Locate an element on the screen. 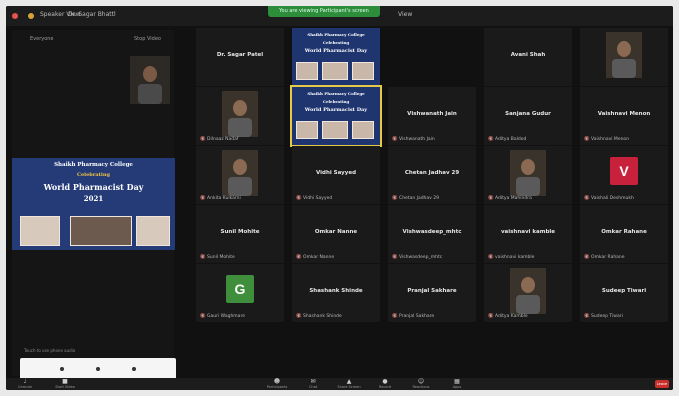 This screenshot has height=396, width=679. participant-tile: Dr. Sagar Patel is located at coordinates (240, 57).